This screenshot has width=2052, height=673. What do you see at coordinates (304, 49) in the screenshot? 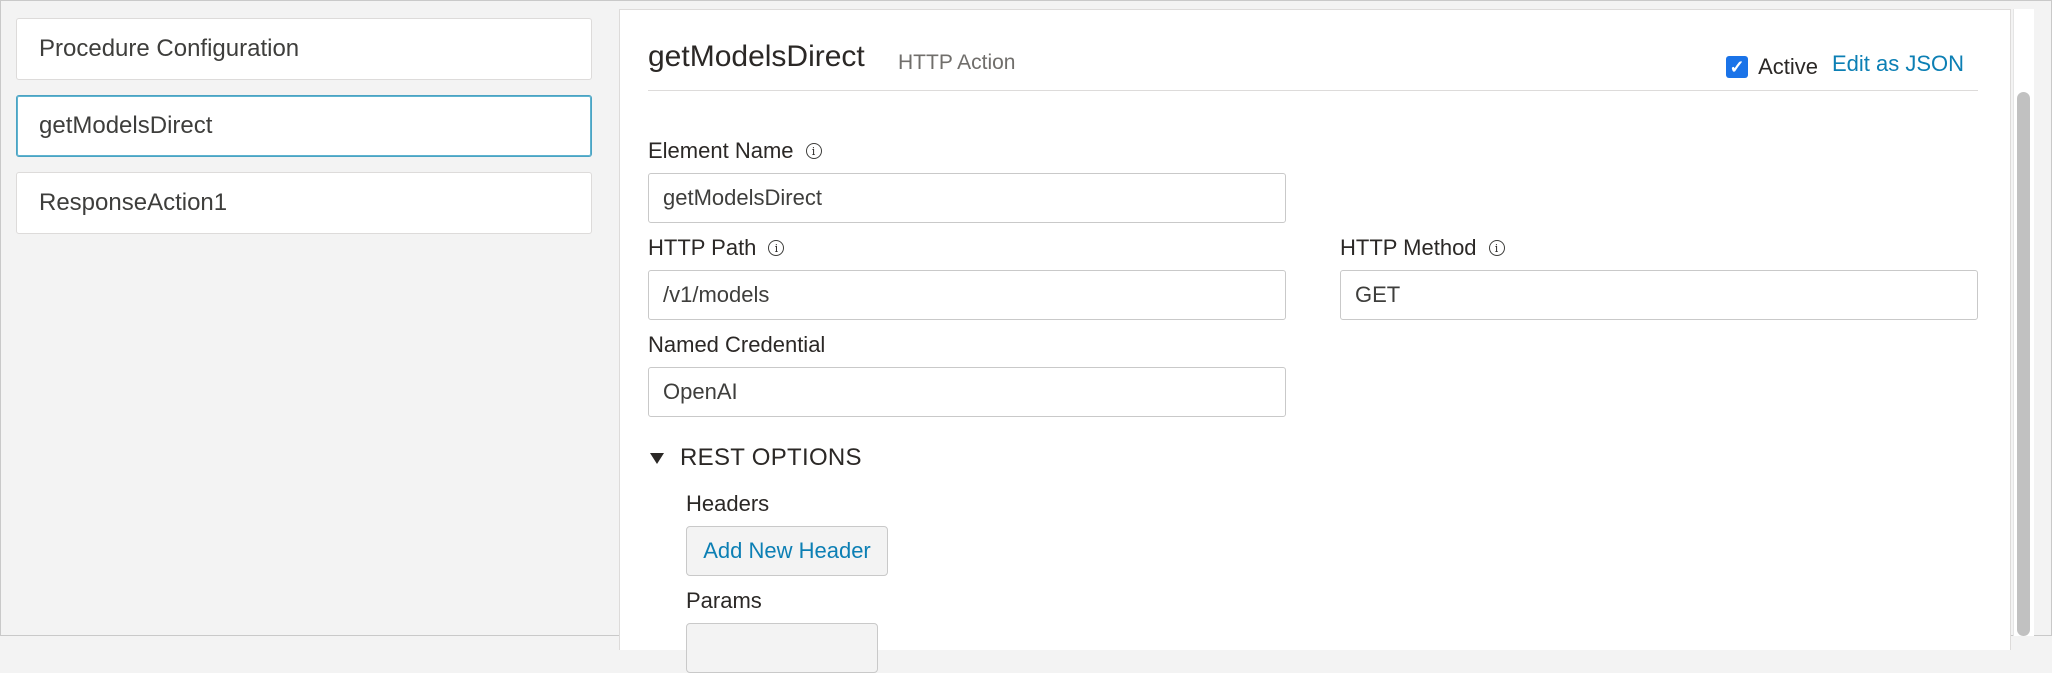
I see `sidebar-item-procedure-configuration: Procedure Configuration` at bounding box center [304, 49].